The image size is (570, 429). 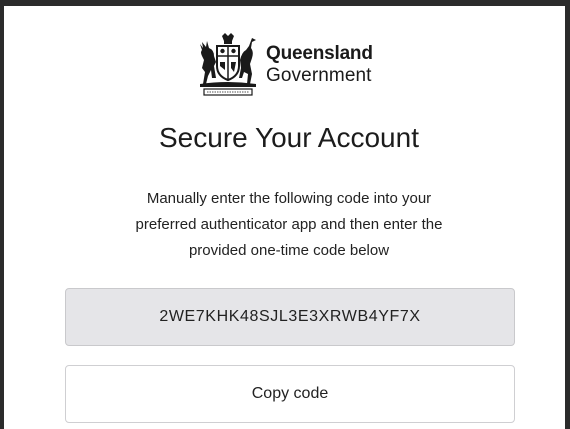 What do you see at coordinates (290, 394) in the screenshot?
I see `copy-code-button: Copy code` at bounding box center [290, 394].